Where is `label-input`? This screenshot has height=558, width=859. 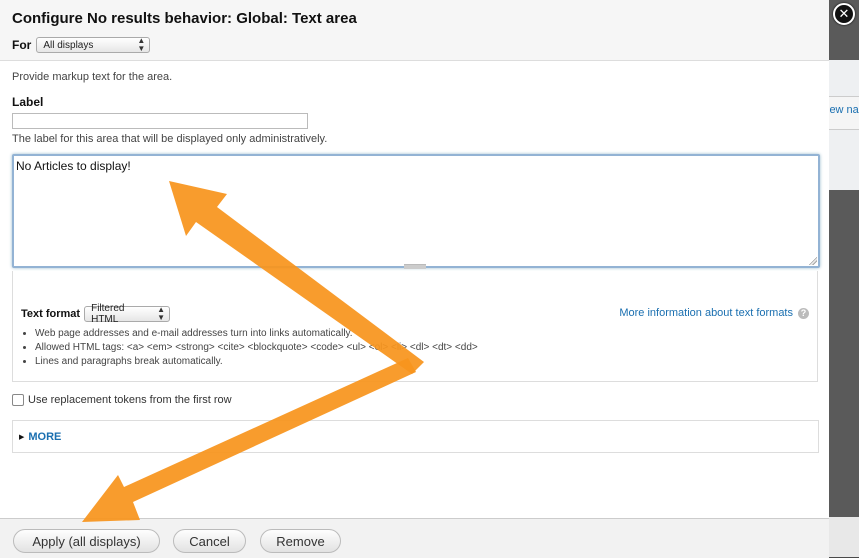 label-input is located at coordinates (160, 121).